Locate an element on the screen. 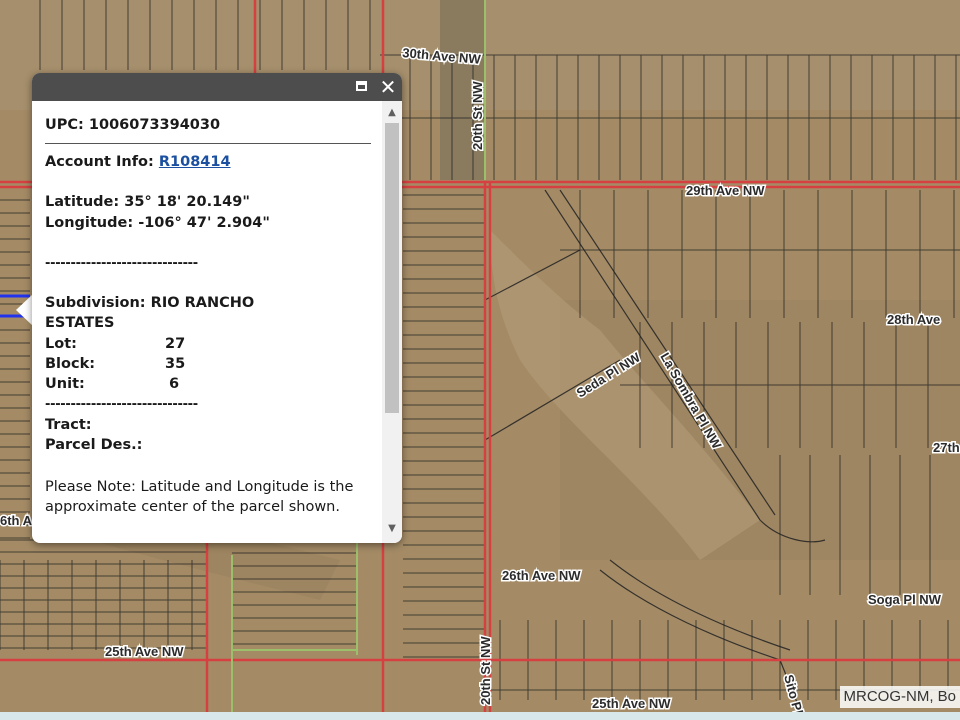 This screenshot has width=960, height=720. popup-scrollbar: ▲ ▼ is located at coordinates (392, 322).